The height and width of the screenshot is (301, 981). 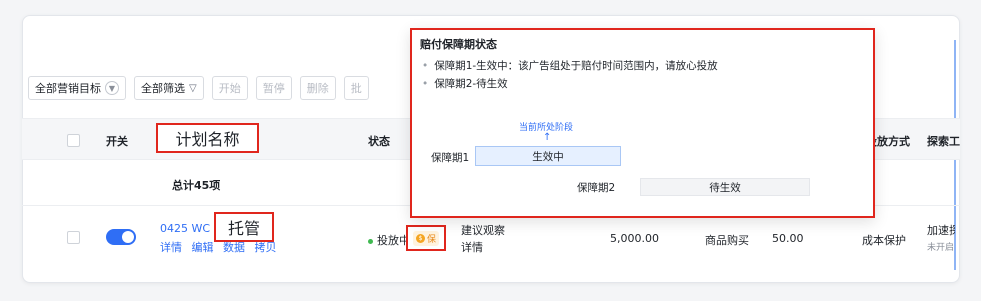 I want to click on period1-label: 保障期1, so click(x=450, y=158).